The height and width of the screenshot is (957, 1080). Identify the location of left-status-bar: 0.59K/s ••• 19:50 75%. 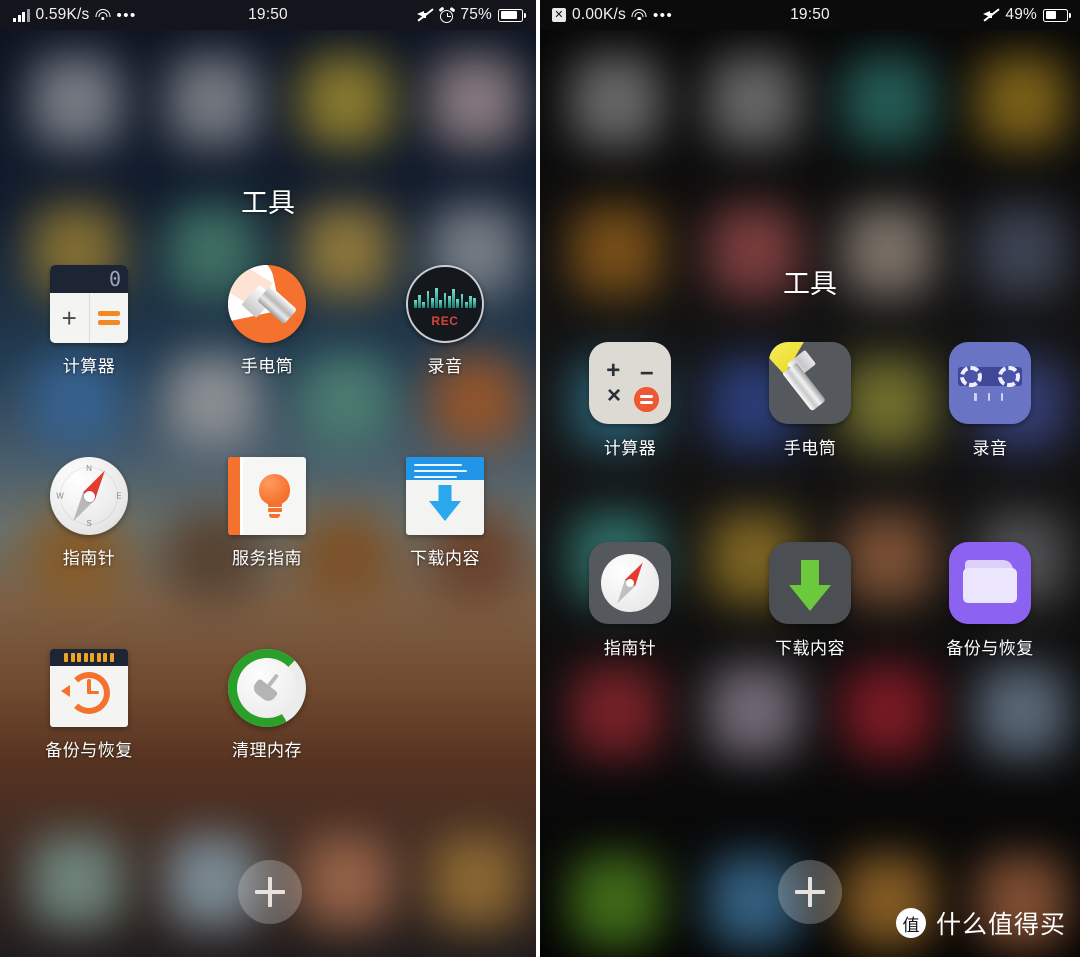
(268, 15).